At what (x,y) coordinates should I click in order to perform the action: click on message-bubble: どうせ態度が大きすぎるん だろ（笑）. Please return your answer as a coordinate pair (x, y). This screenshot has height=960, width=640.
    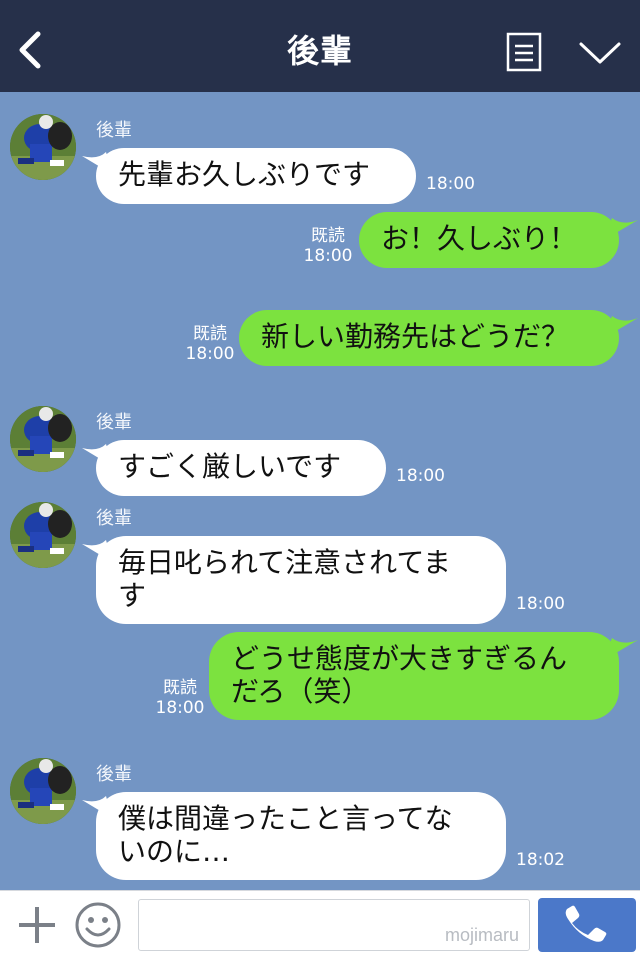
    Looking at the image, I should click on (414, 676).